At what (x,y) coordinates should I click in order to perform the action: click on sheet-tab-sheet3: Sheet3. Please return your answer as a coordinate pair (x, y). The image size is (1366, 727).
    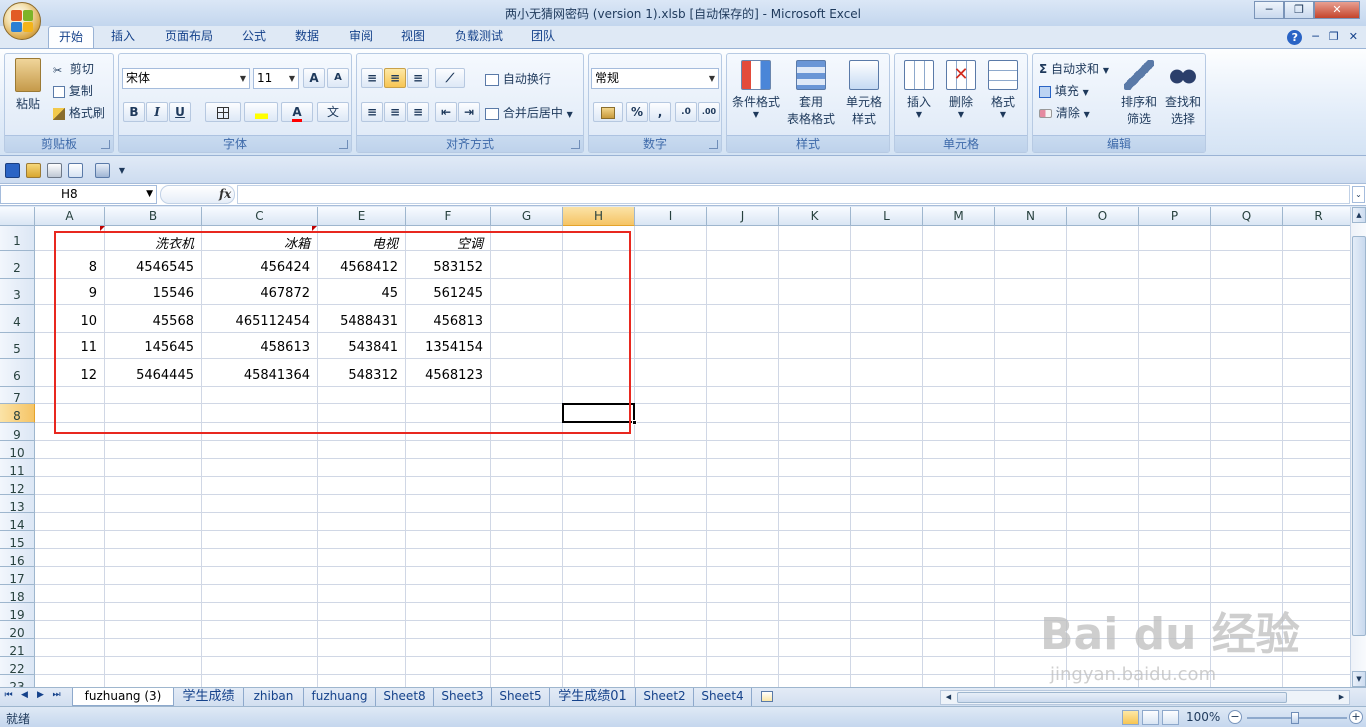
    Looking at the image, I should click on (463, 697).